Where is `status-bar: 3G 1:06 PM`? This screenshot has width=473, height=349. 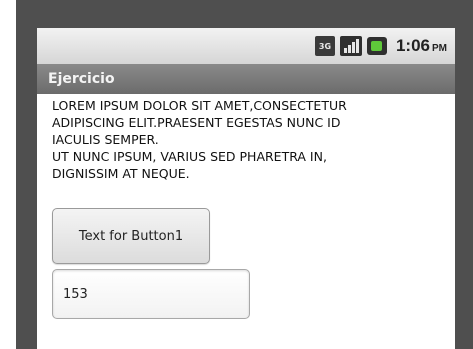
status-bar: 3G 1:06 PM is located at coordinates (246, 46).